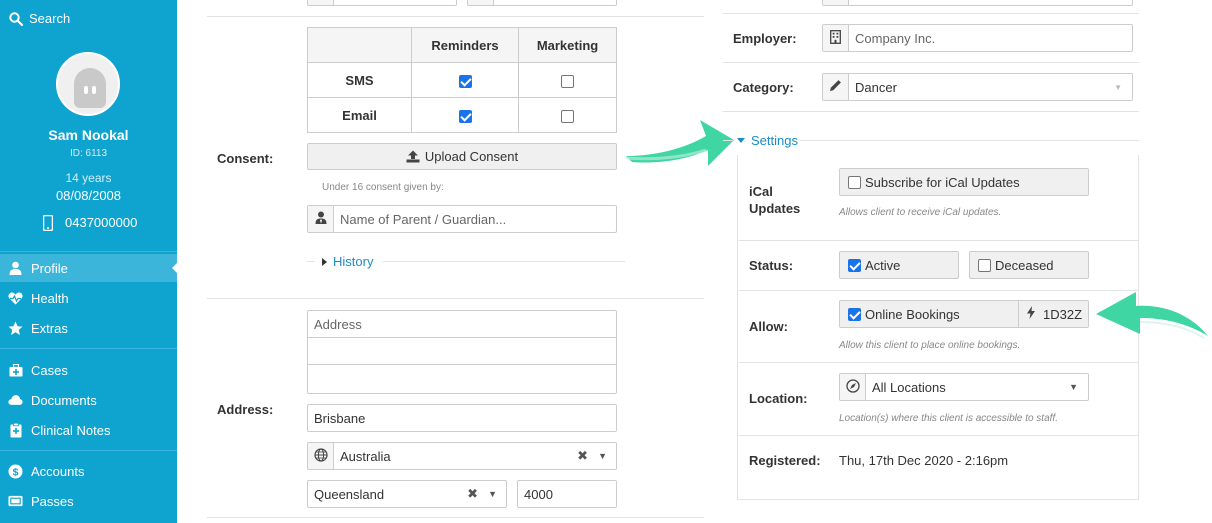 The width and height of the screenshot is (1212, 523). Describe the element at coordinates (984, 265) in the screenshot. I see `deceased-checkbox` at that location.